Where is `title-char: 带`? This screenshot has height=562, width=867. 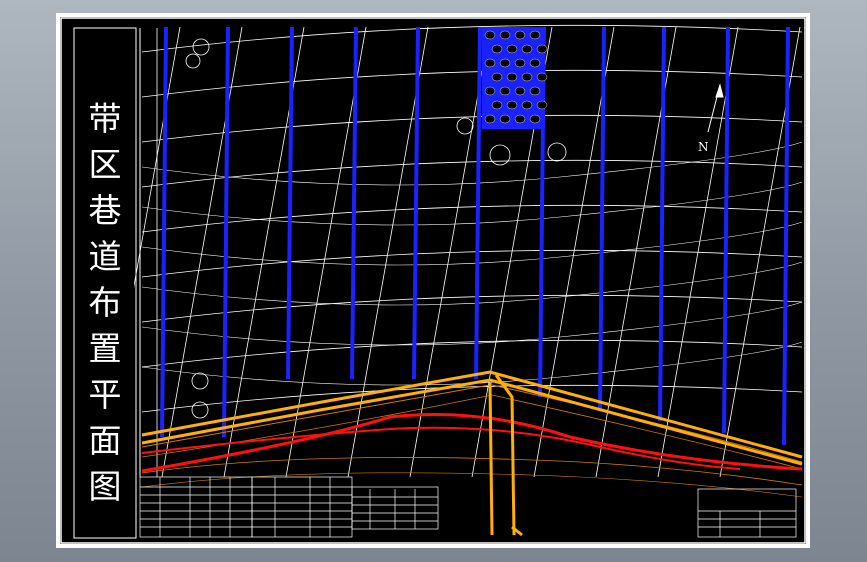 title-char: 带 is located at coordinates (105, 118).